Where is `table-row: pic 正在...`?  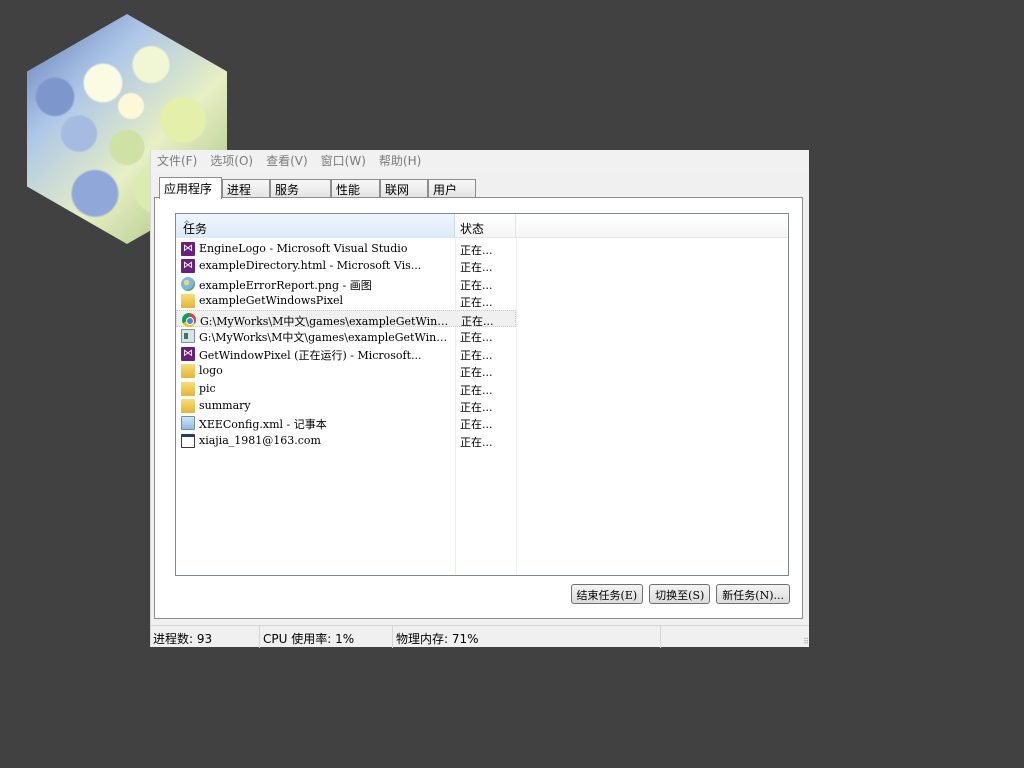 table-row: pic 正在... is located at coordinates (482, 388).